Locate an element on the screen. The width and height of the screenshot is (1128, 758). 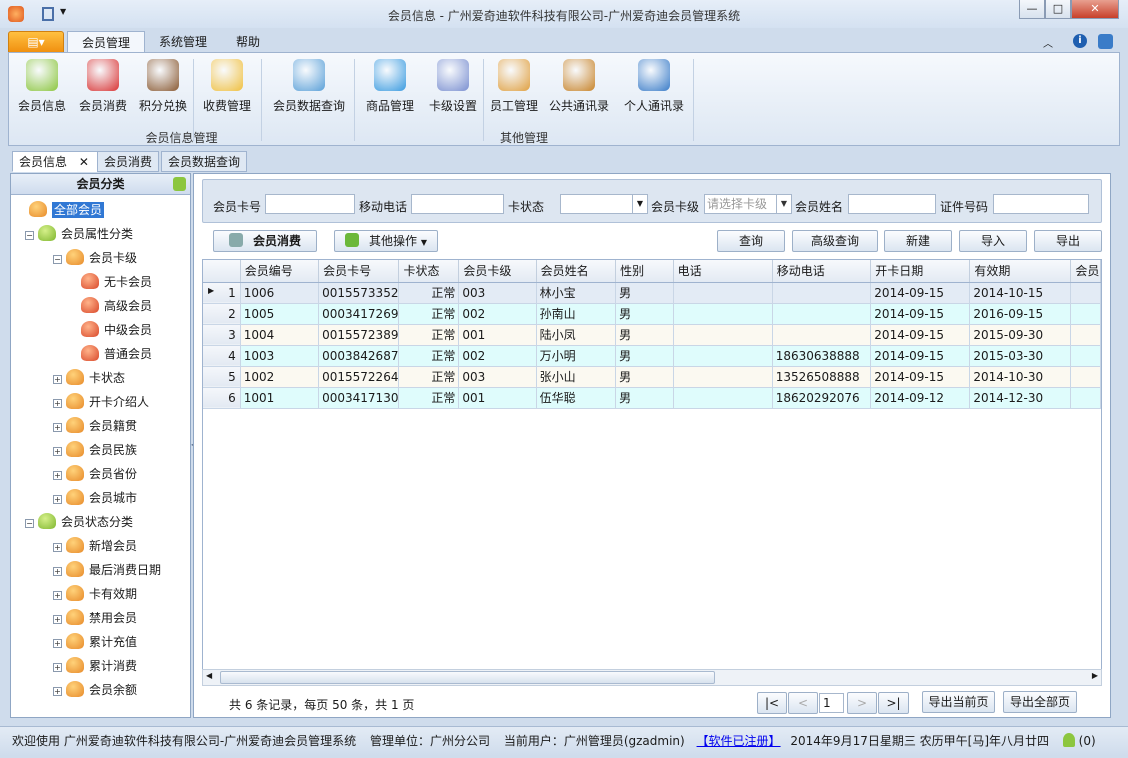
row-header: 4 is located at coordinates (222, 356).